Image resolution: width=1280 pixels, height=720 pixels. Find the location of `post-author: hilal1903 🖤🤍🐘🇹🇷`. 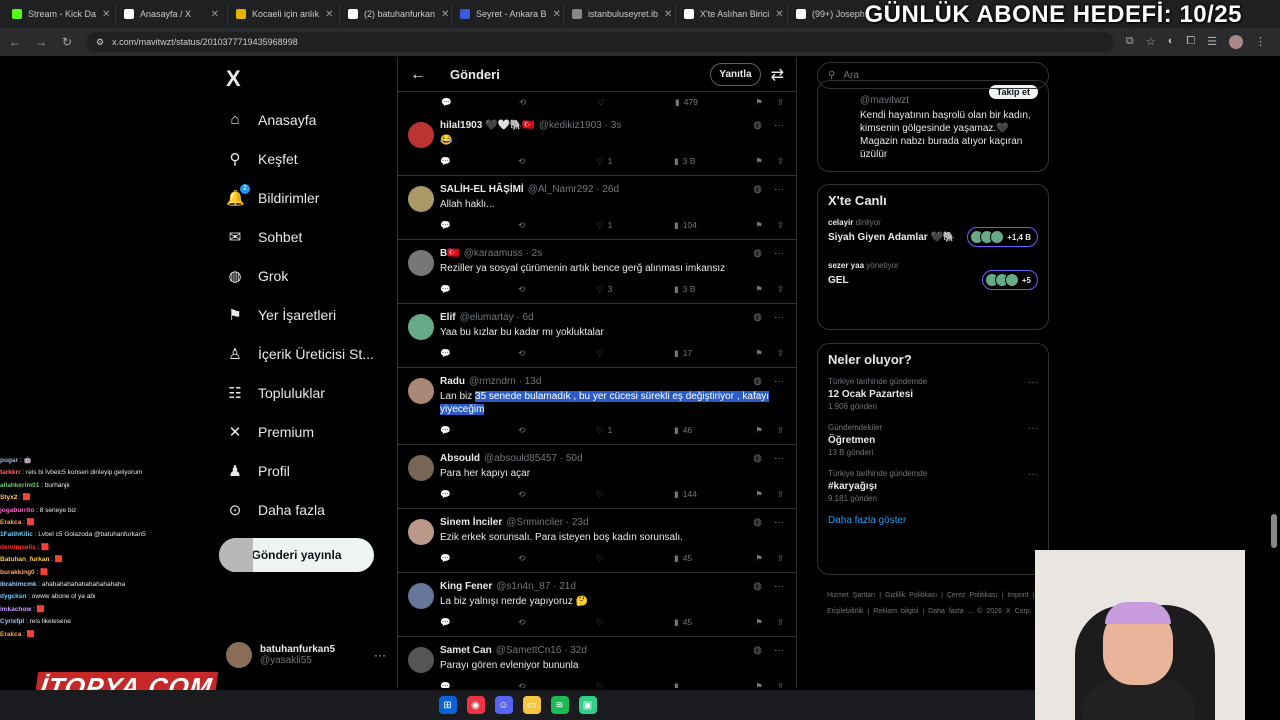

post-author: hilal1903 🖤🤍🐘🇹🇷 is located at coordinates (487, 125).